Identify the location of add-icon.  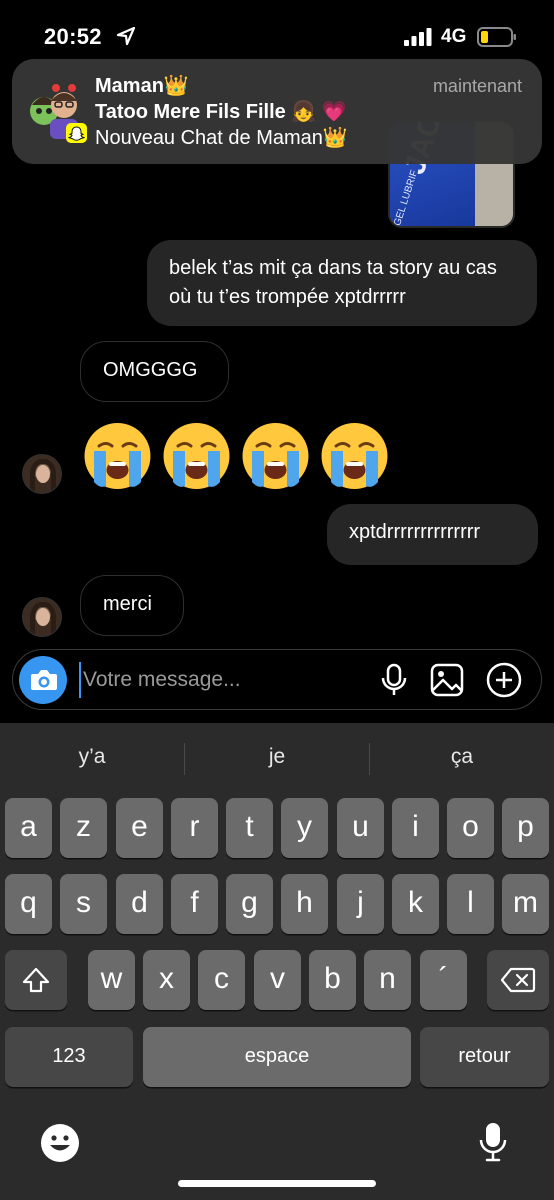
(504, 680).